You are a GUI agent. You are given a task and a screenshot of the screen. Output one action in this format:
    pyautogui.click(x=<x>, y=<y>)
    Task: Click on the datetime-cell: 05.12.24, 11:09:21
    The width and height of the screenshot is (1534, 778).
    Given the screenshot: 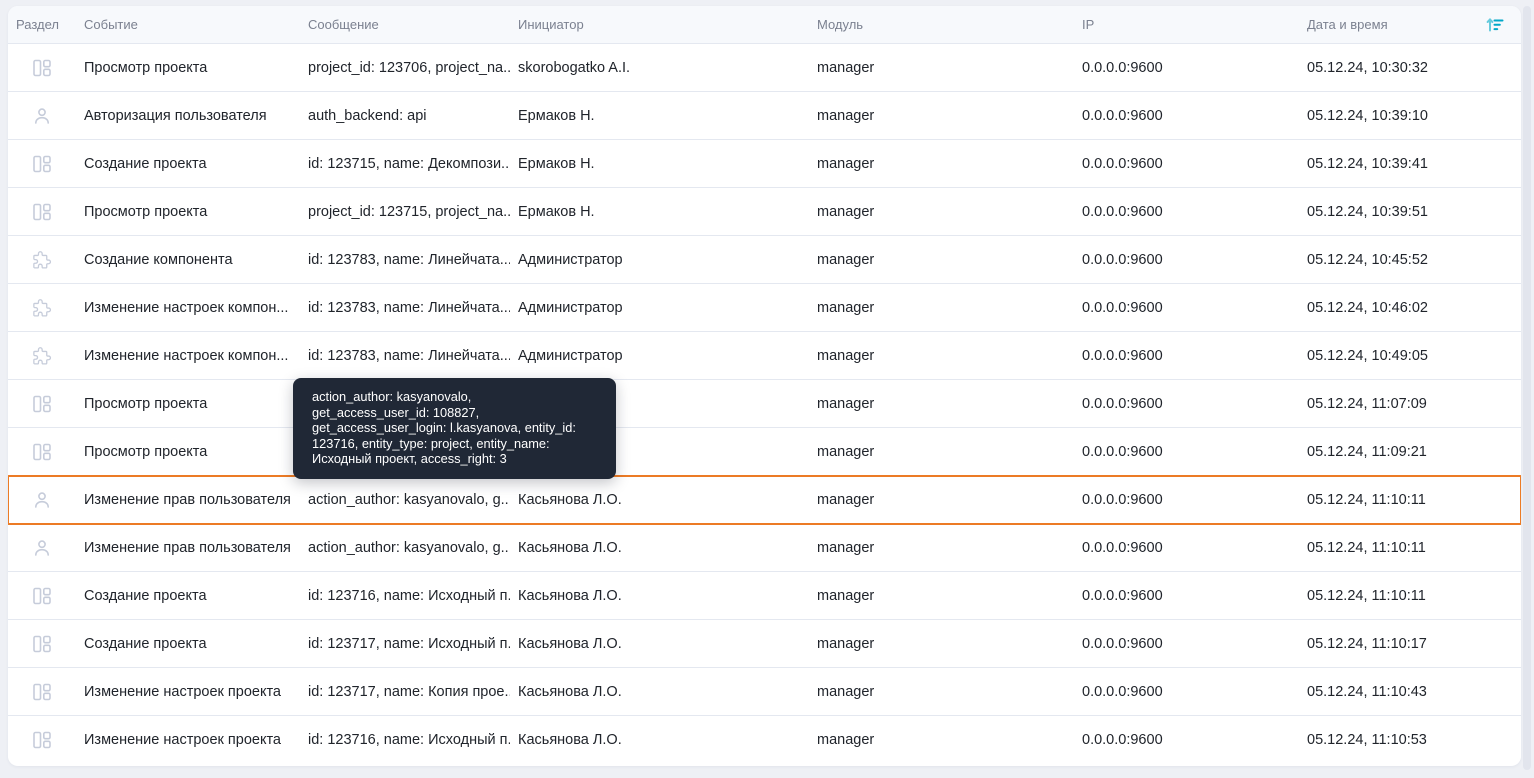 What is the action you would take?
    pyautogui.click(x=1367, y=451)
    